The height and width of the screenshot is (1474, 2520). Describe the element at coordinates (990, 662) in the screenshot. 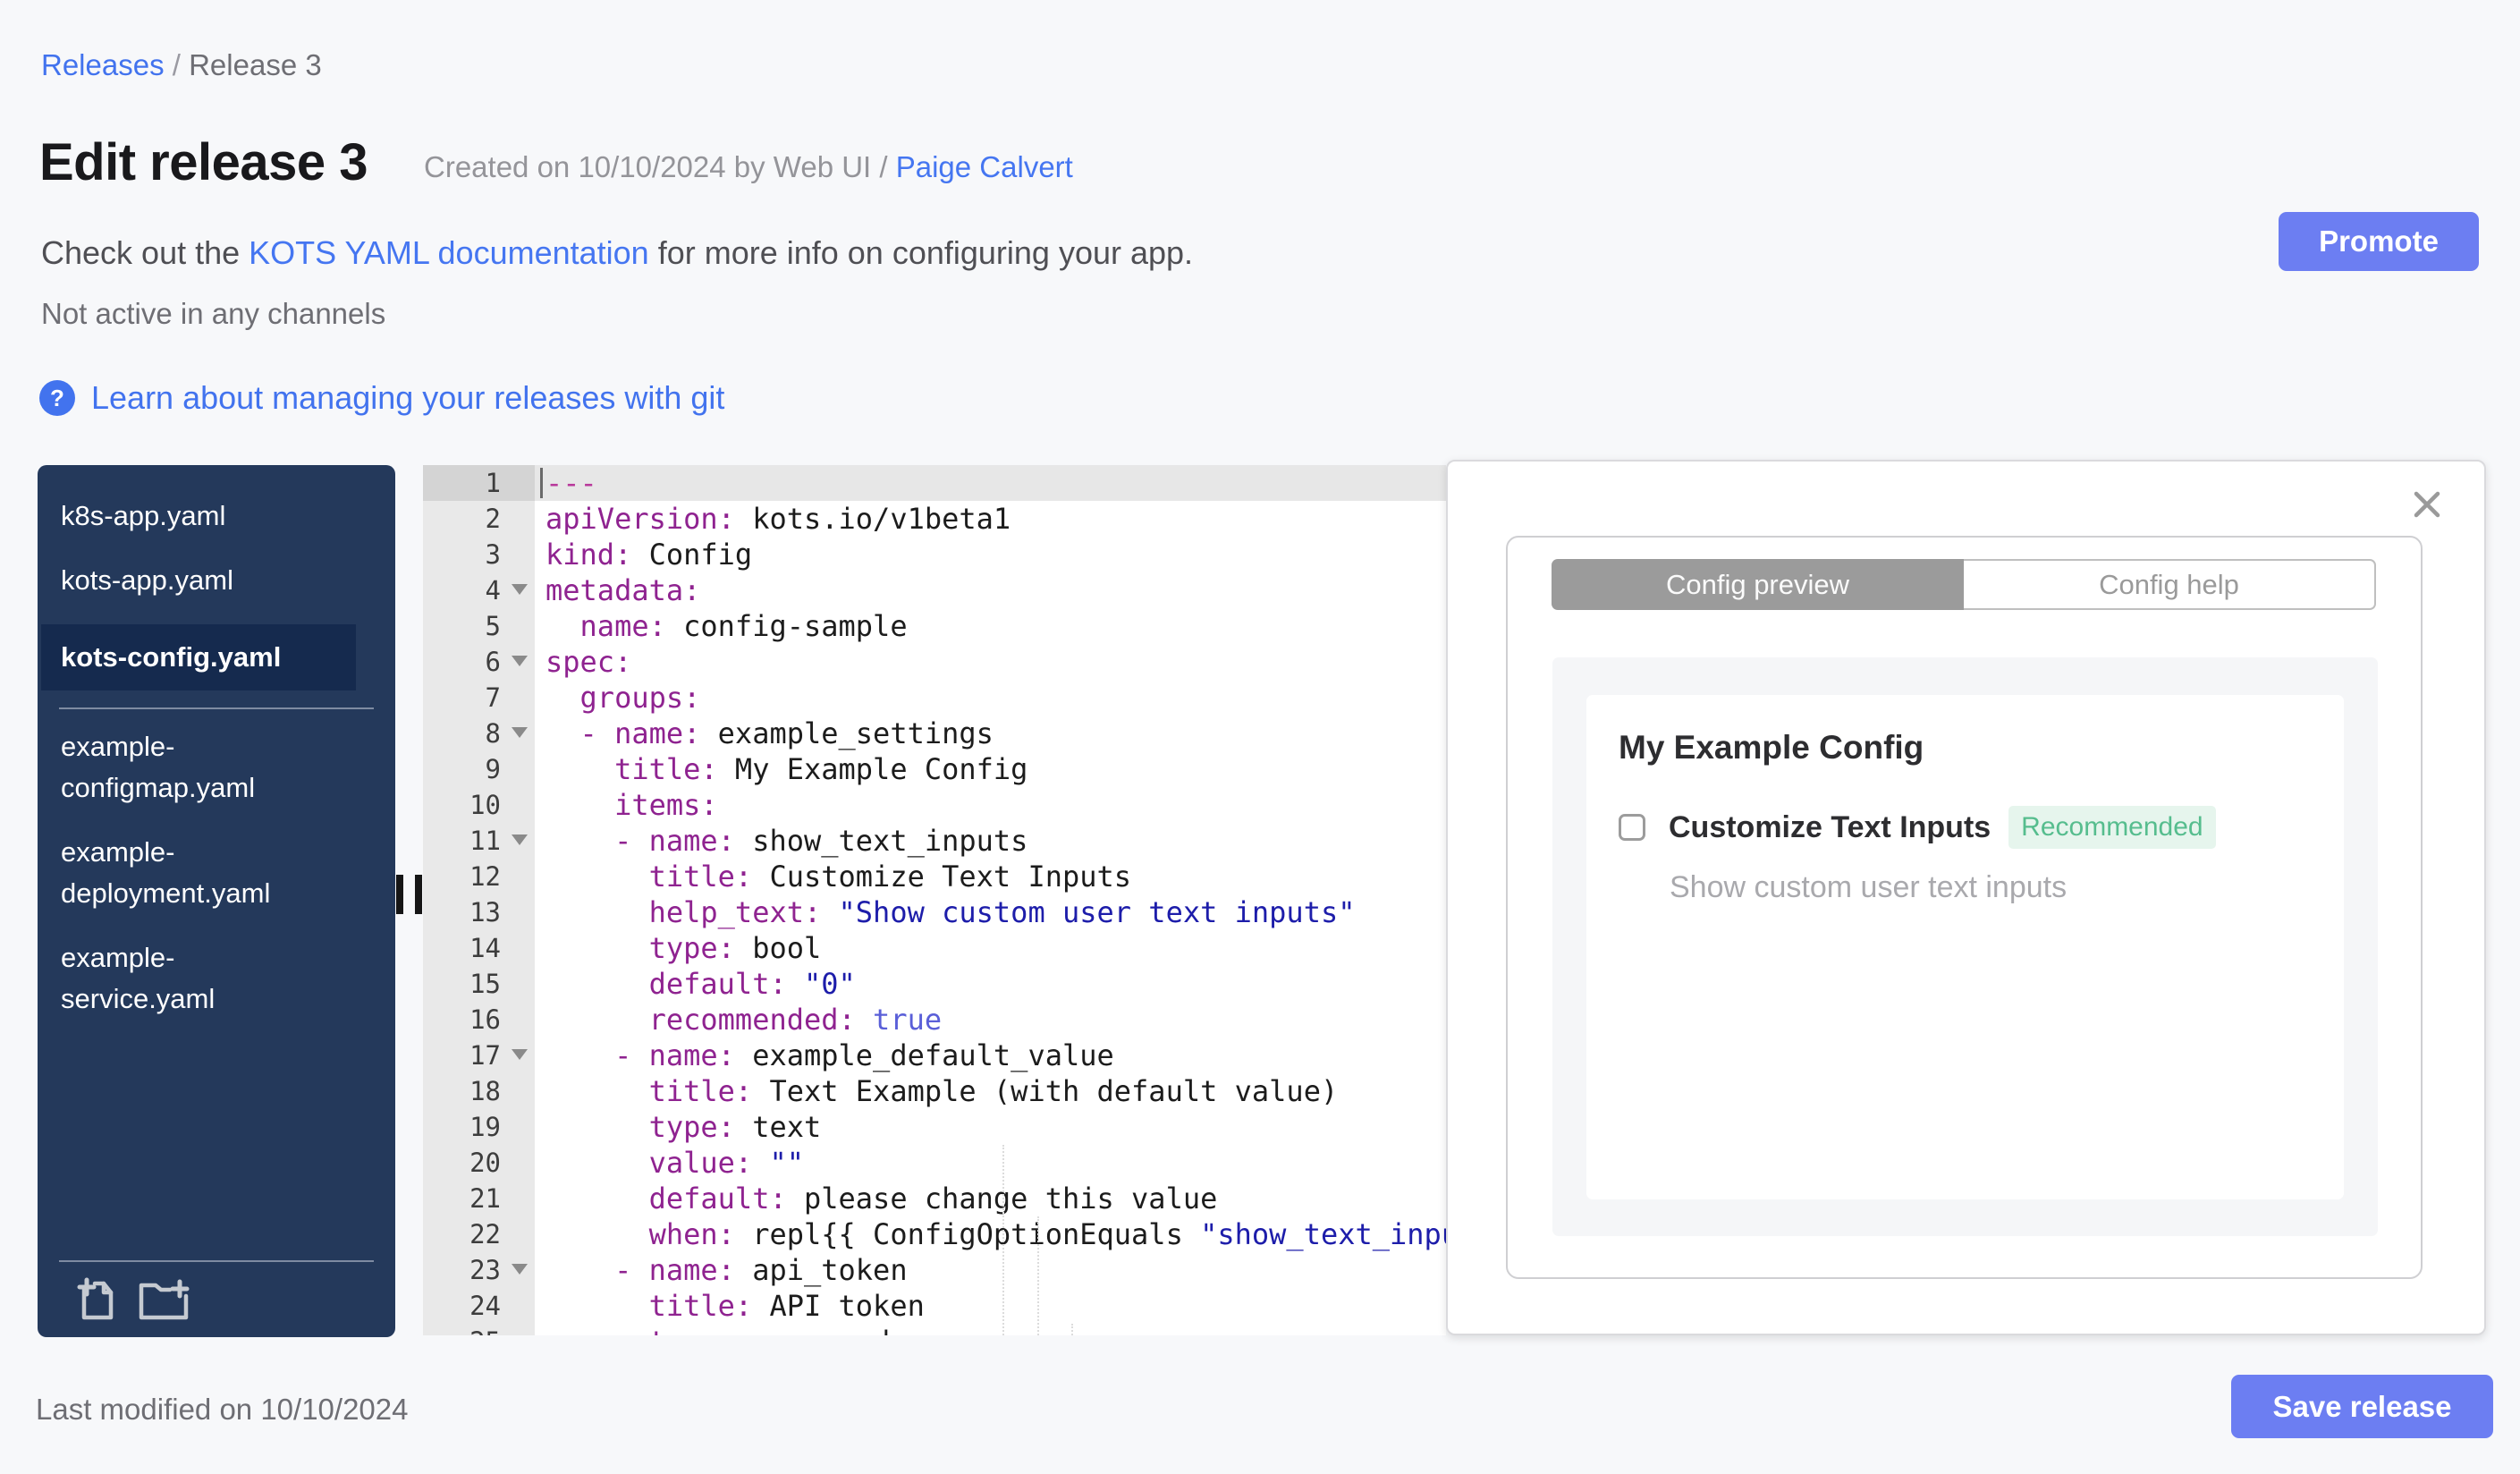

I see `code-text: spec:` at that location.